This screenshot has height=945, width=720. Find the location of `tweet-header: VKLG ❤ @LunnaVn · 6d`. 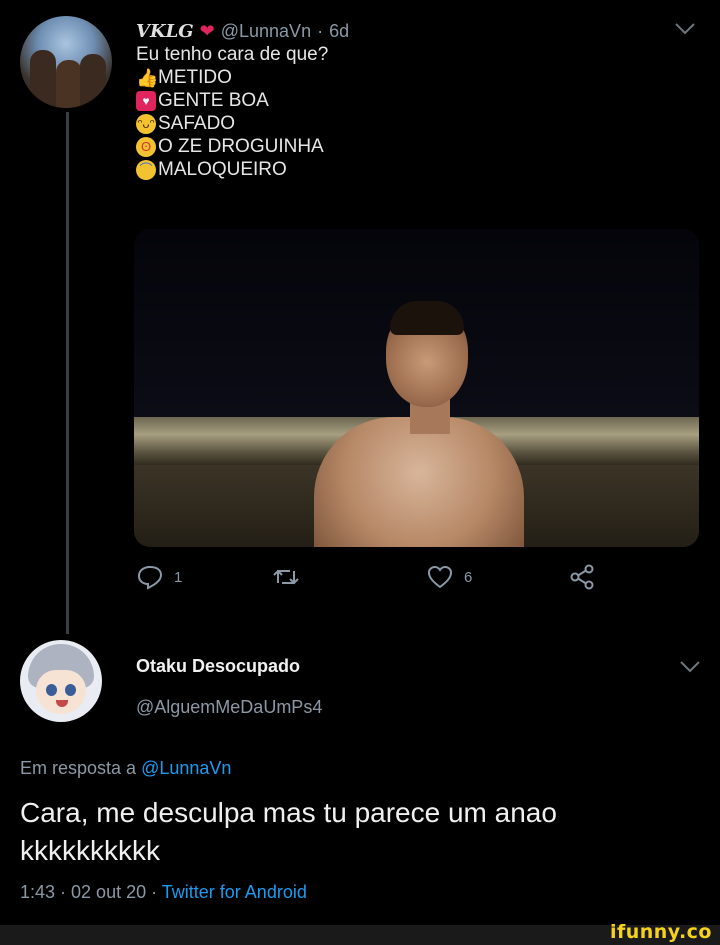

tweet-header: VKLG ❤ @LunnaVn · 6d is located at coordinates (406, 31).